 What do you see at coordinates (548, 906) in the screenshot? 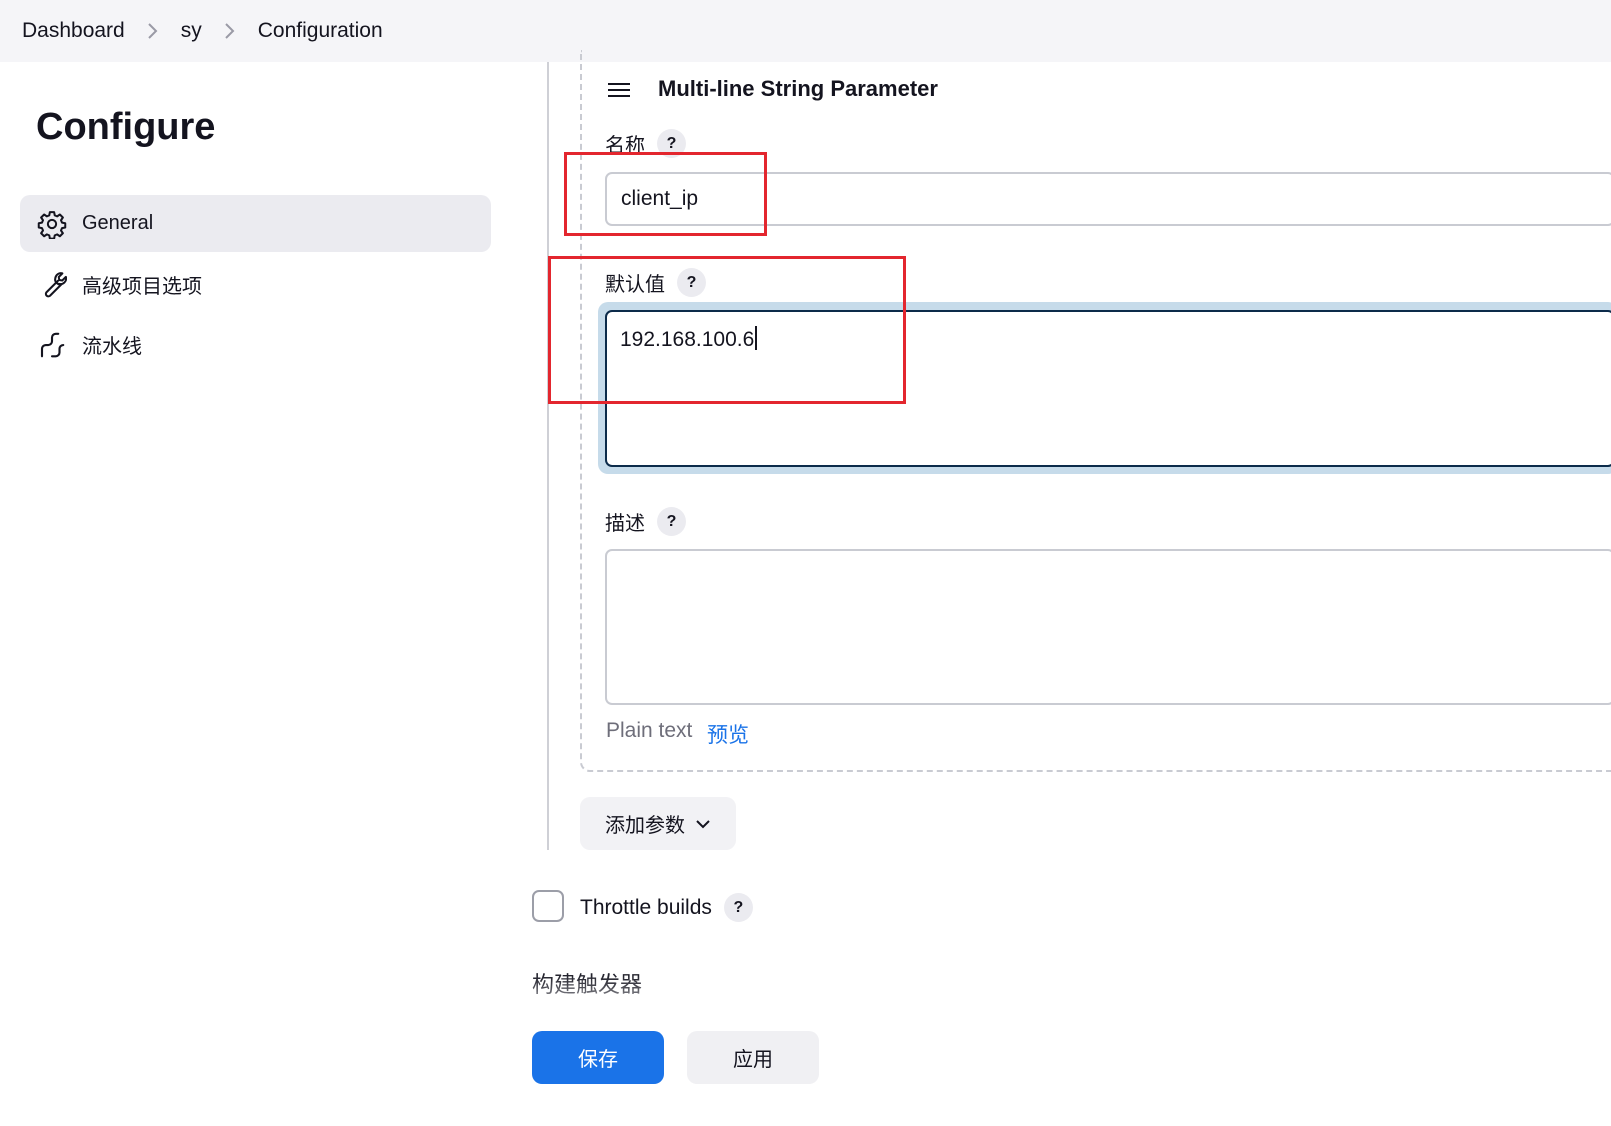
I see `throttle-builds-checkbox` at bounding box center [548, 906].